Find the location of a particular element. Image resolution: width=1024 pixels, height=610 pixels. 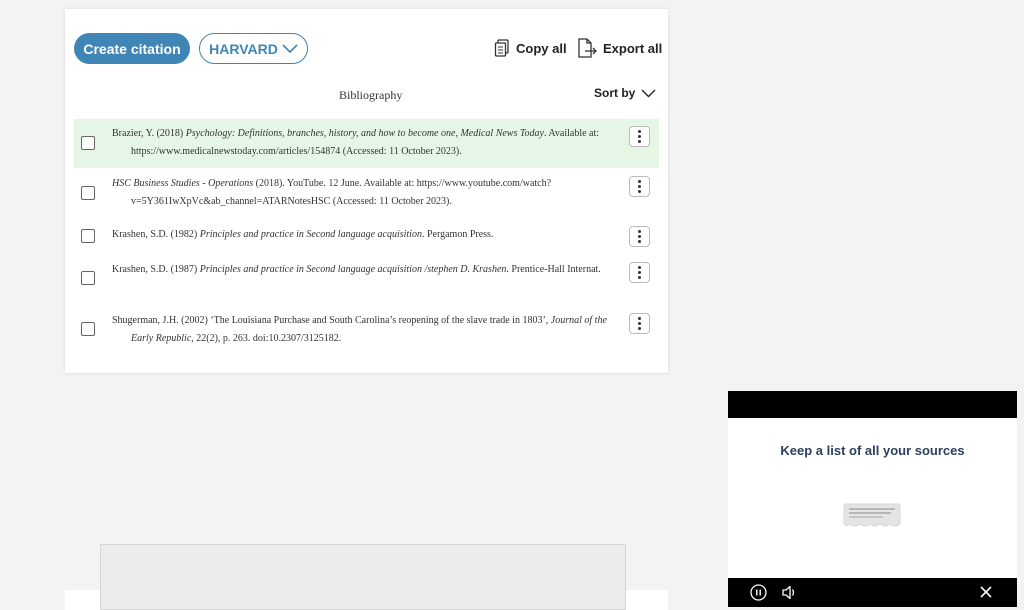

export-icon is located at coordinates (587, 48).